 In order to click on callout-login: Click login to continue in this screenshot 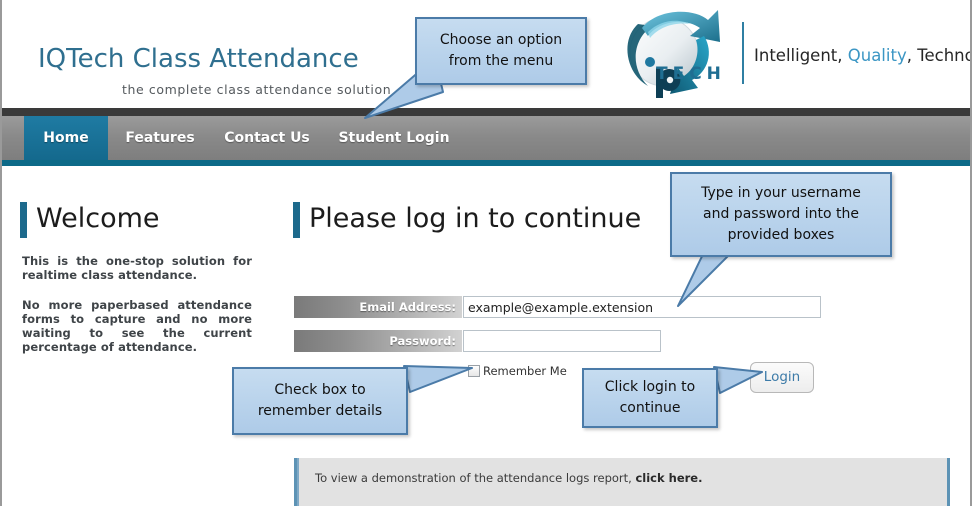, I will do `click(650, 398)`.